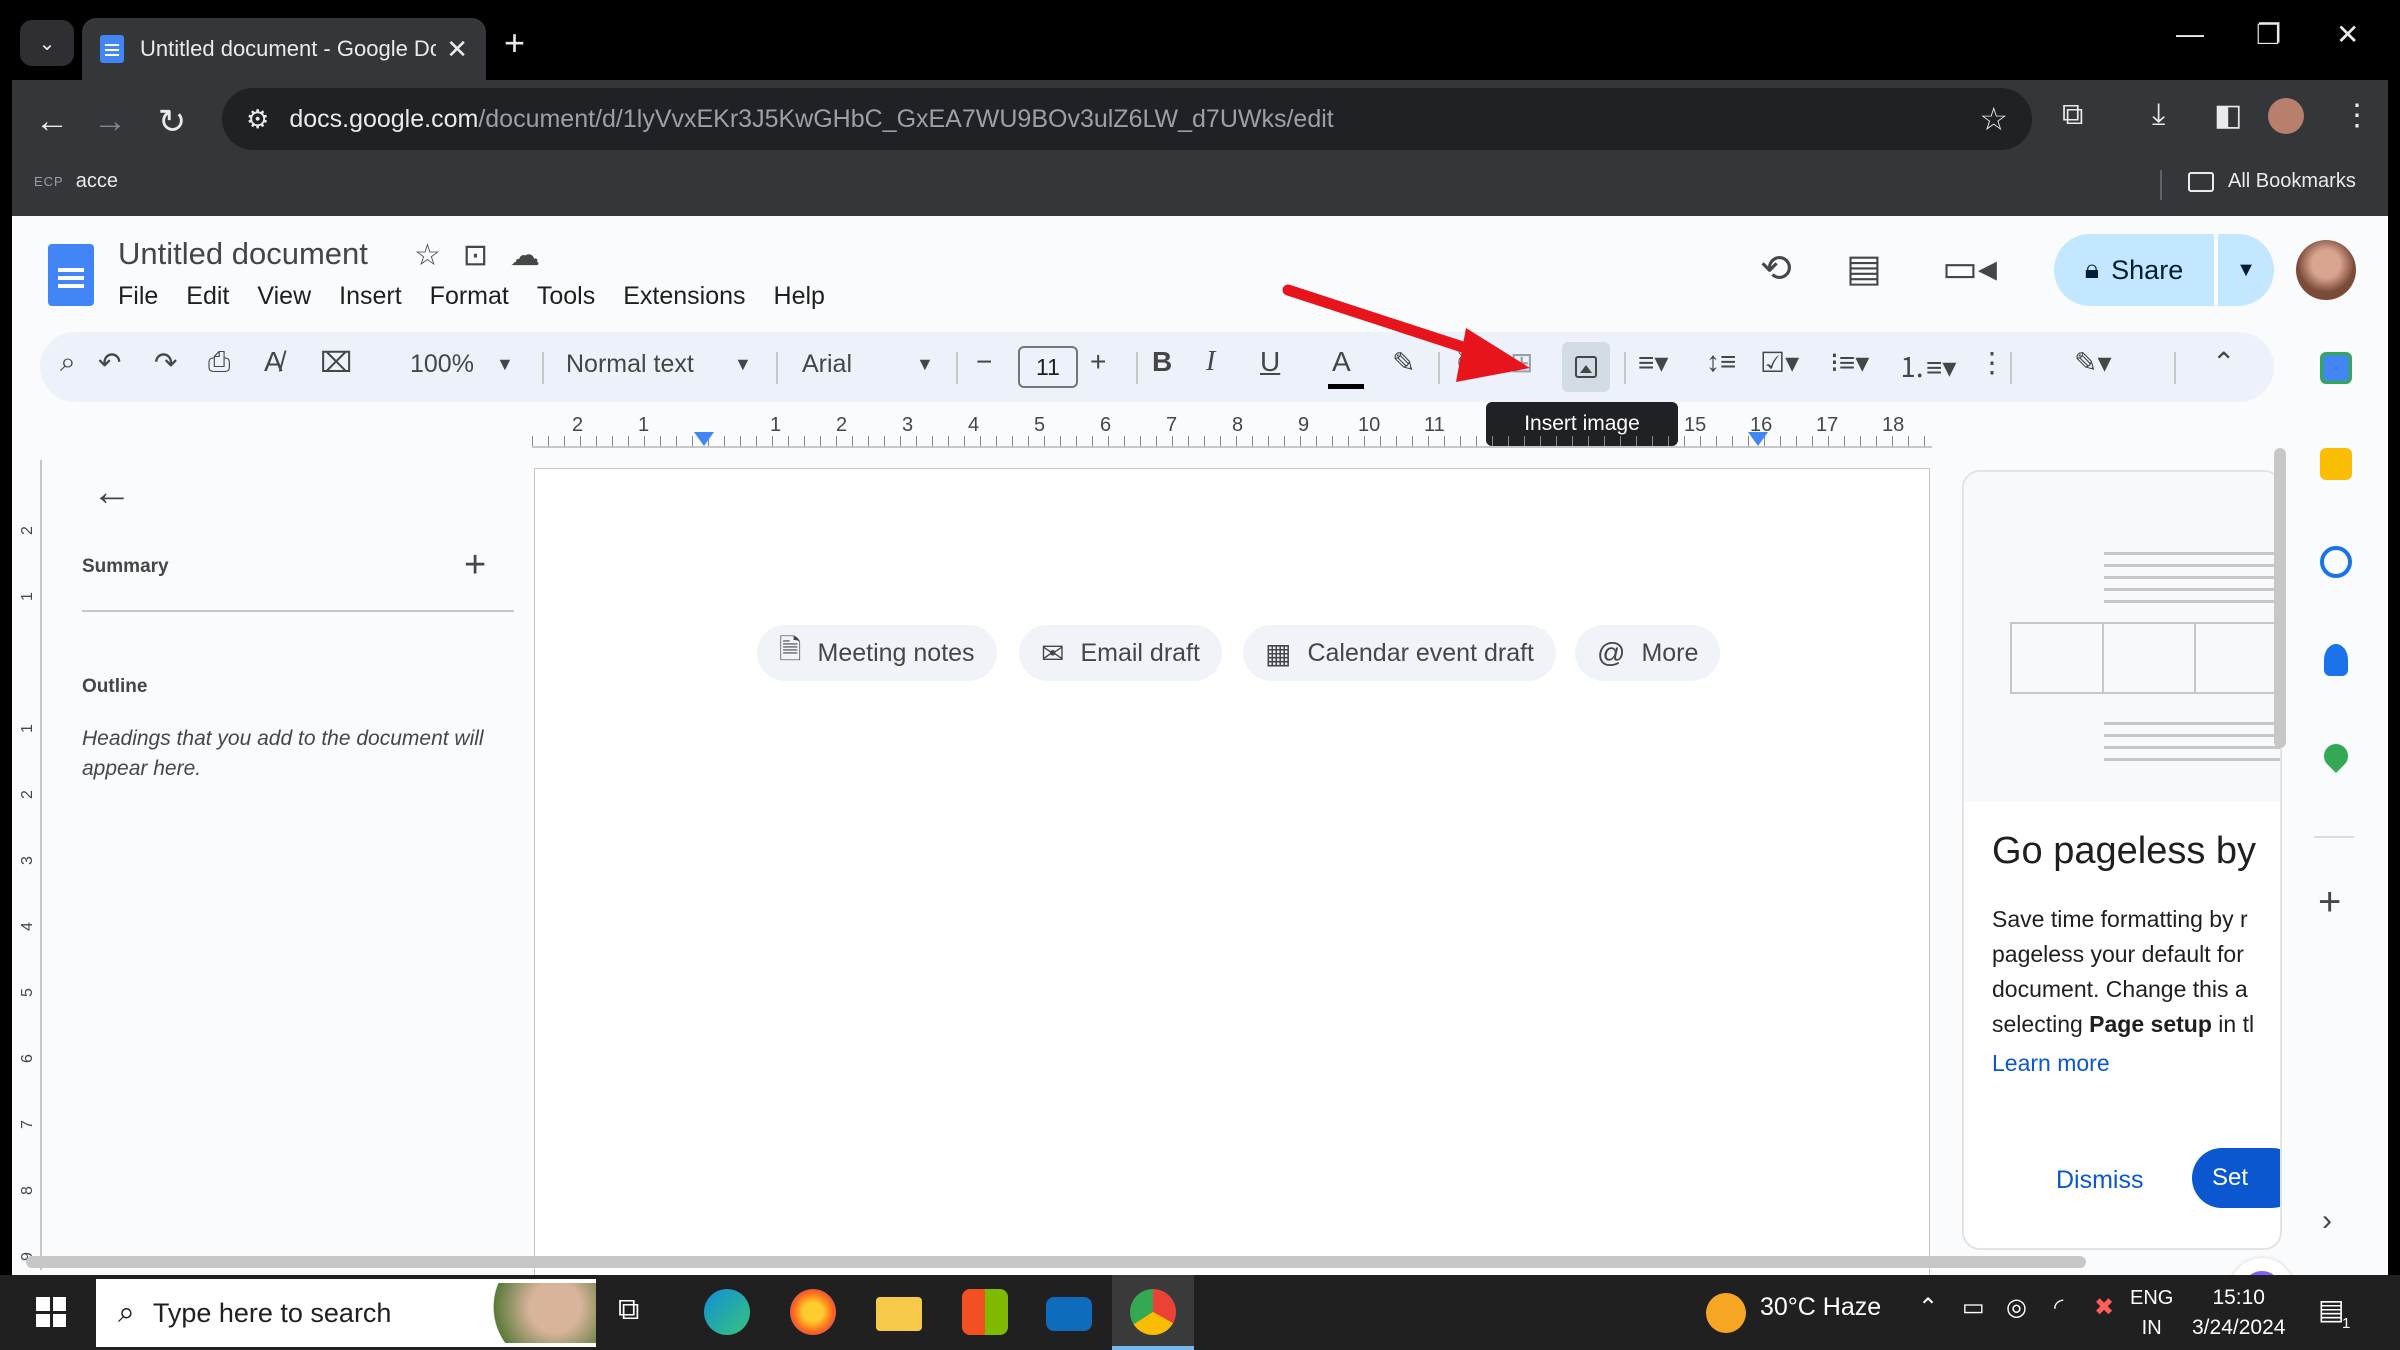 This screenshot has width=2400, height=1350. I want to click on horizontal-scrollbar, so click(1056, 1262).